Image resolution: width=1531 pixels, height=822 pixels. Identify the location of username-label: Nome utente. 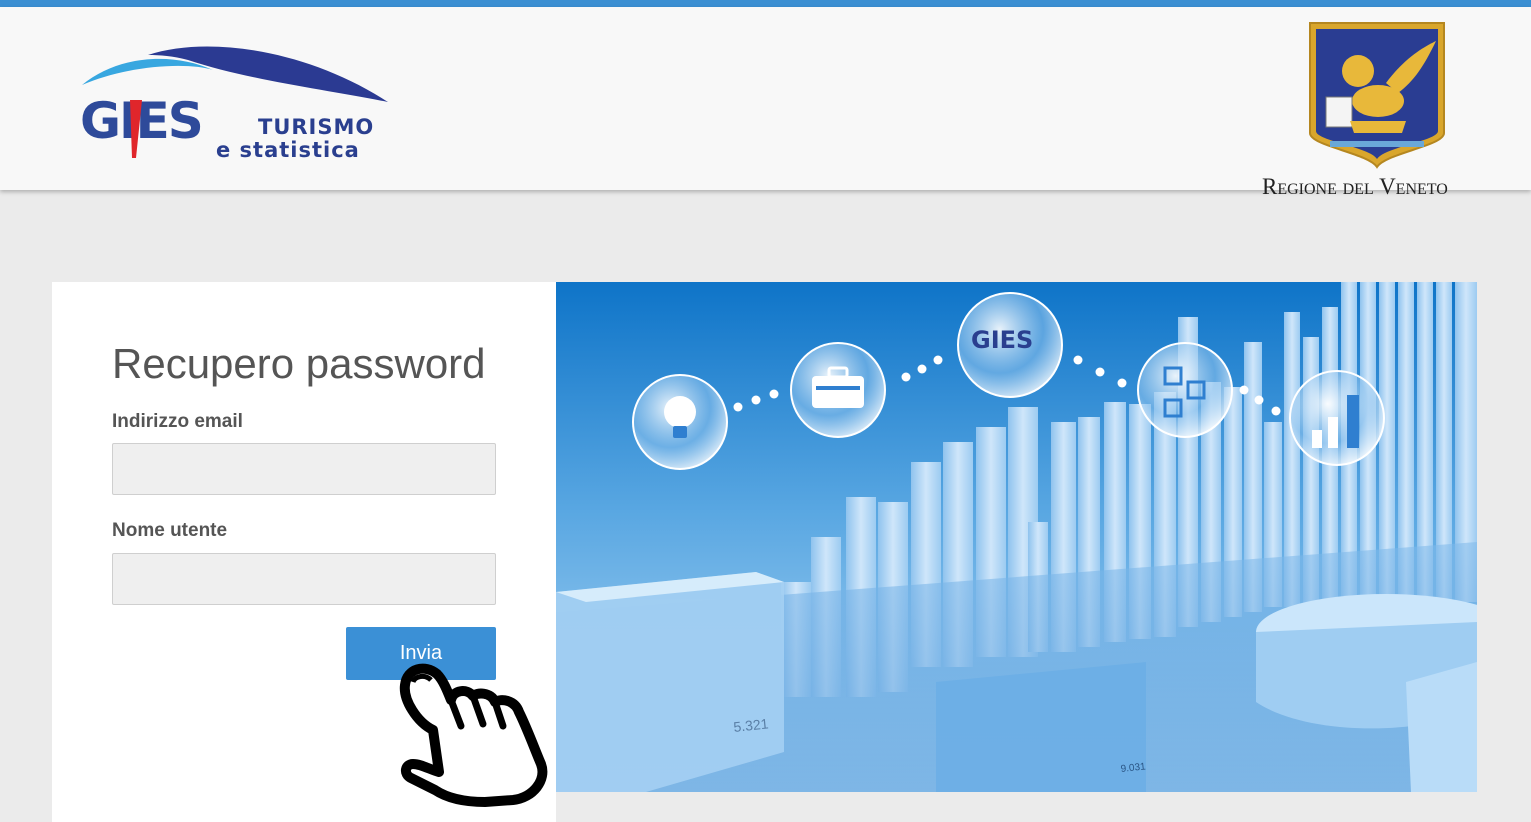
(170, 530).